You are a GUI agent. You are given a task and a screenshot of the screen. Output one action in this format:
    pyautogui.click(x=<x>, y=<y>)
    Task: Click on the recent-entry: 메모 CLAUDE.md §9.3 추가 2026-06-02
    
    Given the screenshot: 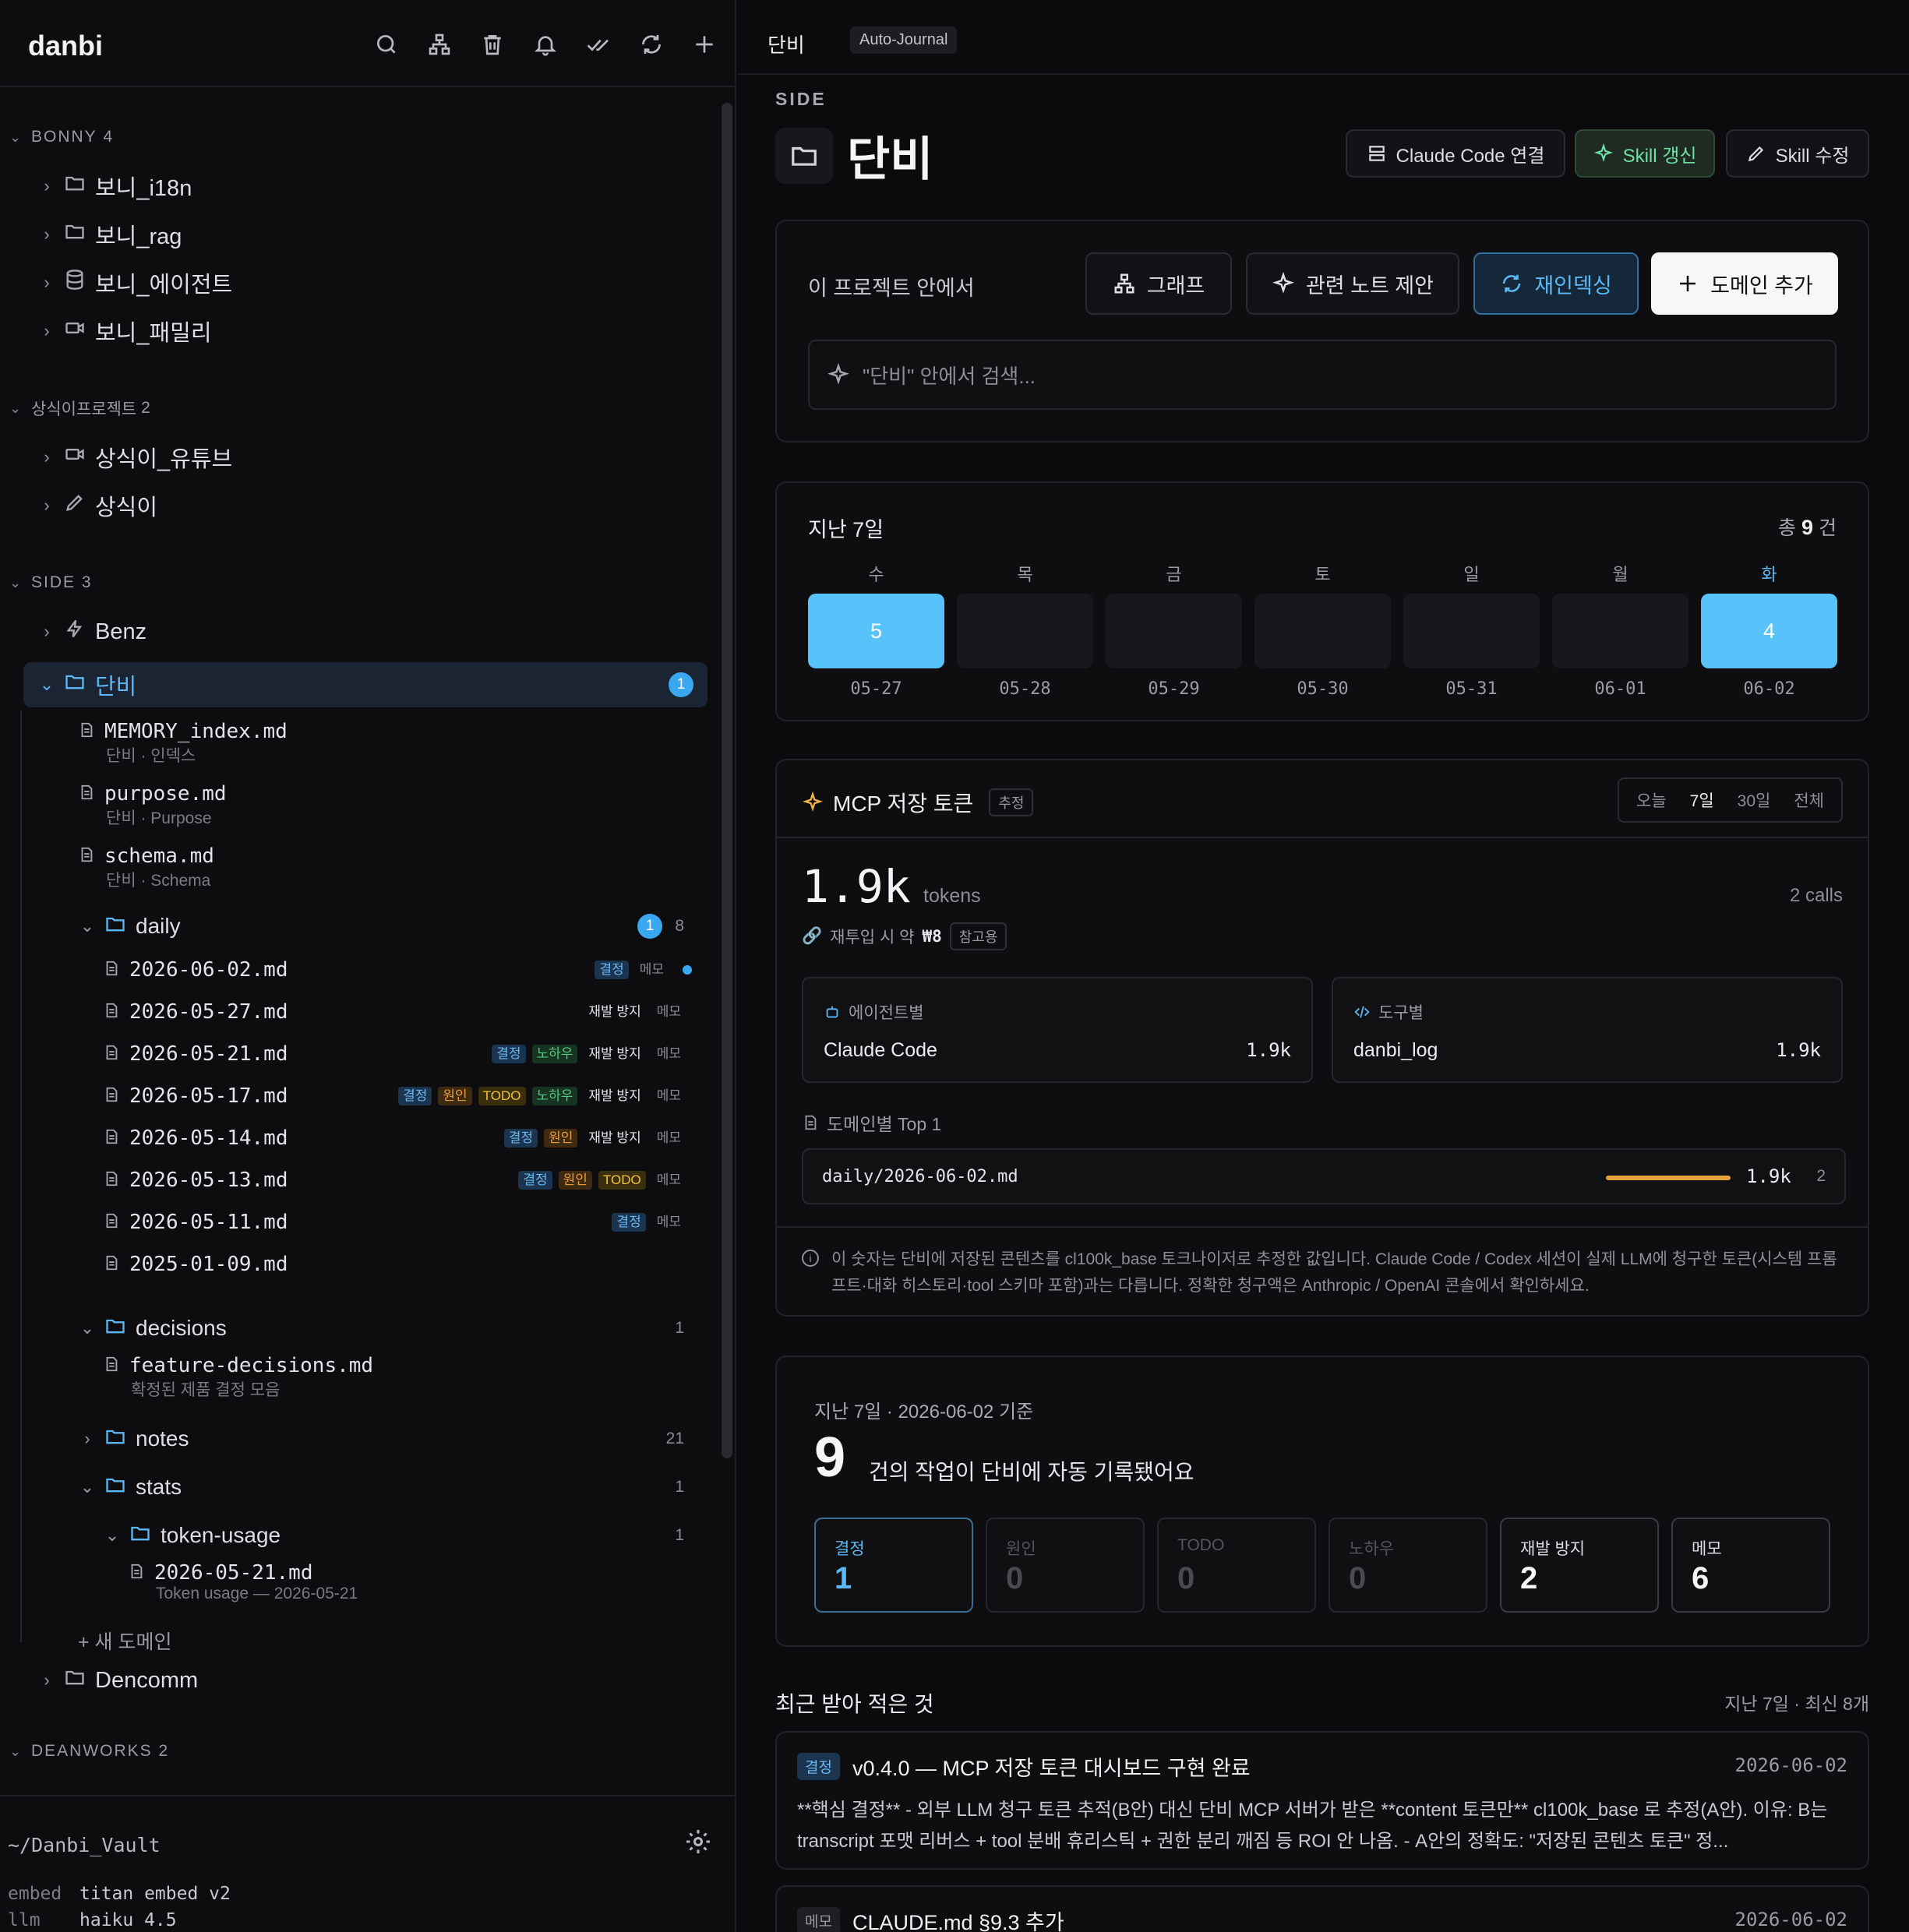 What is the action you would take?
    pyautogui.click(x=1322, y=1908)
    